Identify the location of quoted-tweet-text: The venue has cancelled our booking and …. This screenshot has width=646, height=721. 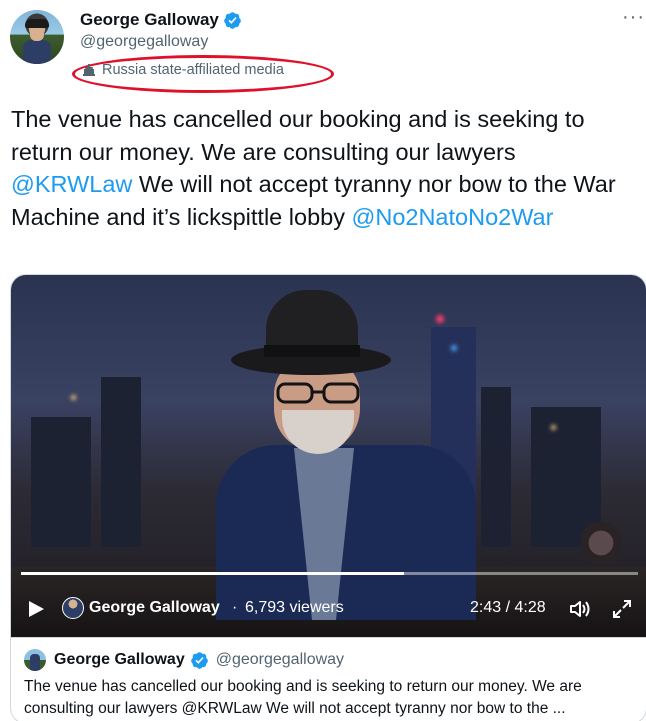
(303, 697).